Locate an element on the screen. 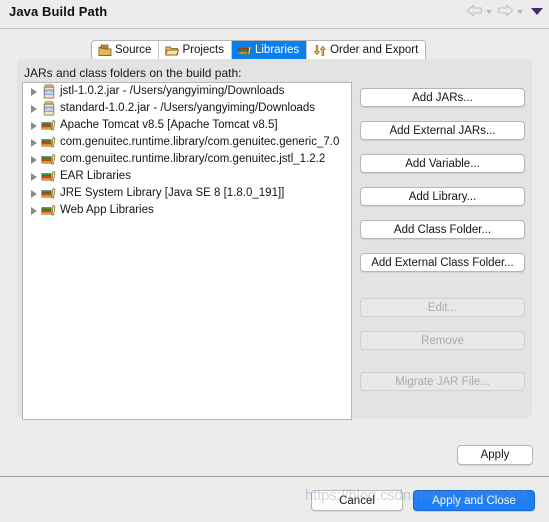 Image resolution: width=549 pixels, height=522 pixels. tab-source: Source is located at coordinates (126, 50).